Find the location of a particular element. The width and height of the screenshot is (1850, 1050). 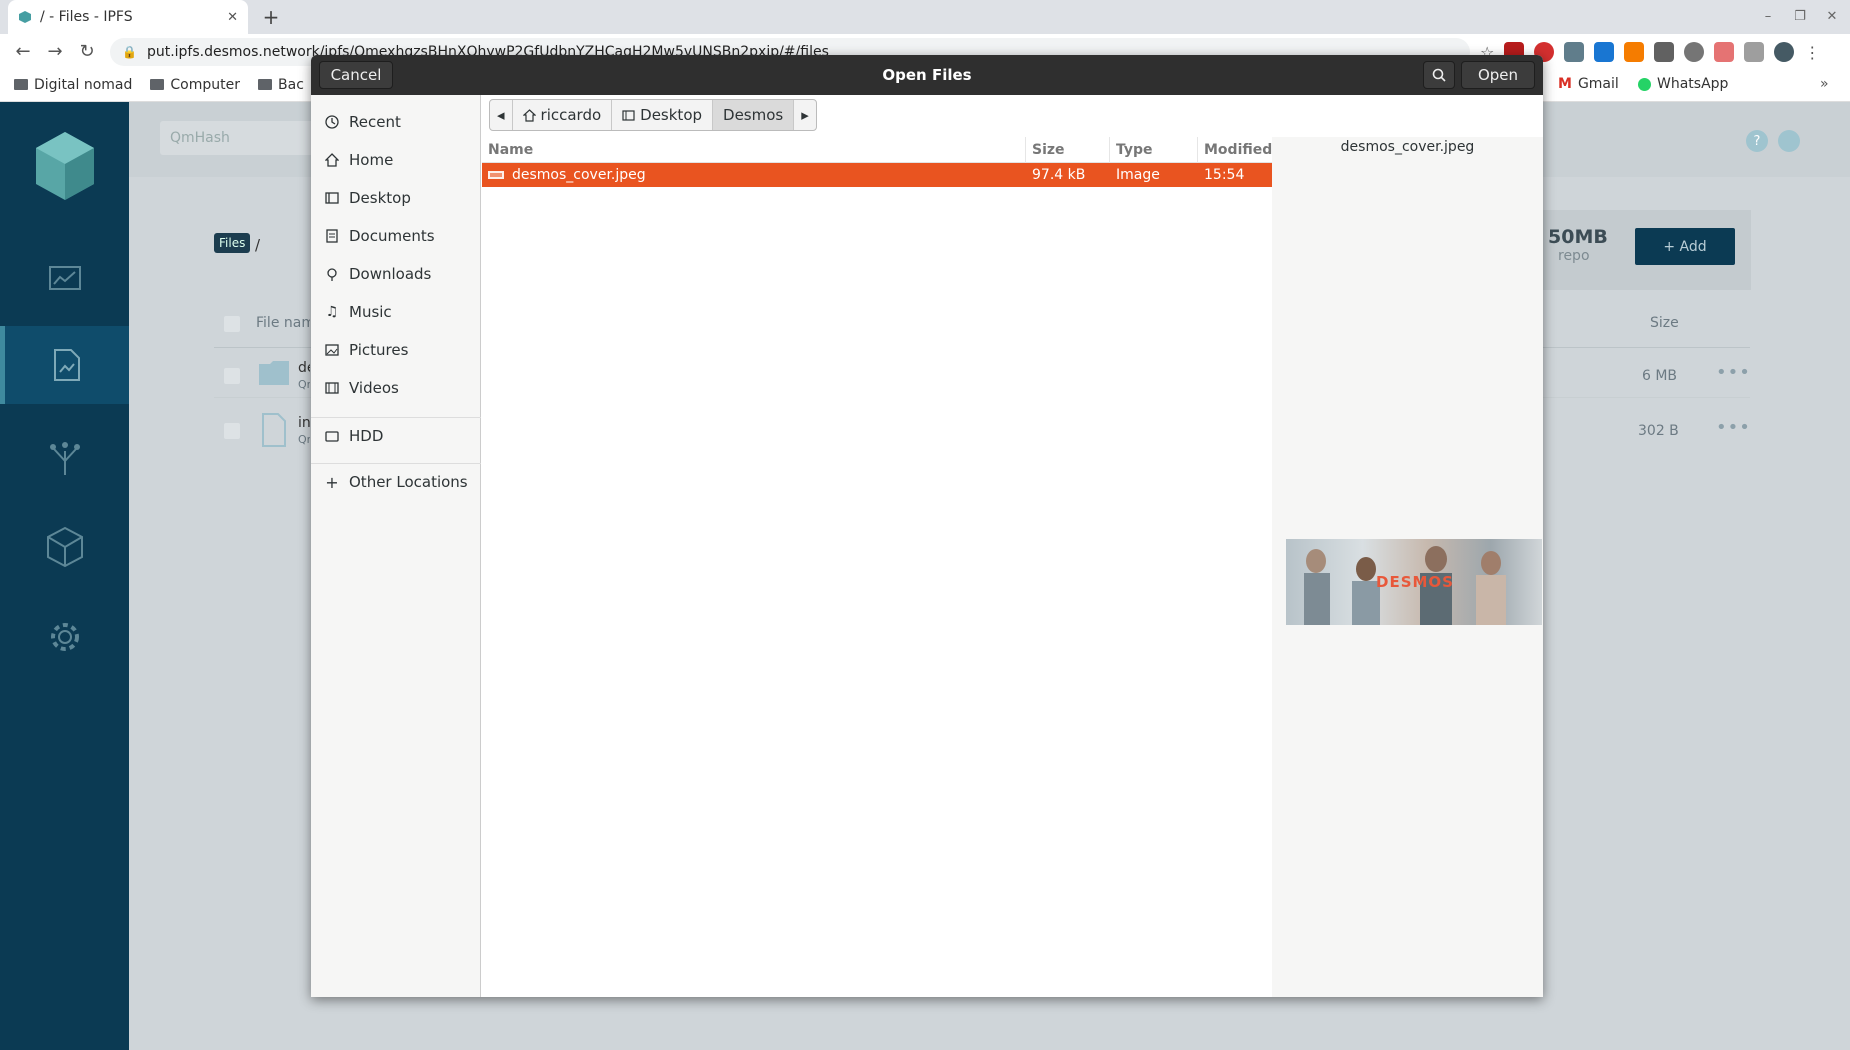

bookmark-bac: Bac is located at coordinates (281, 85).